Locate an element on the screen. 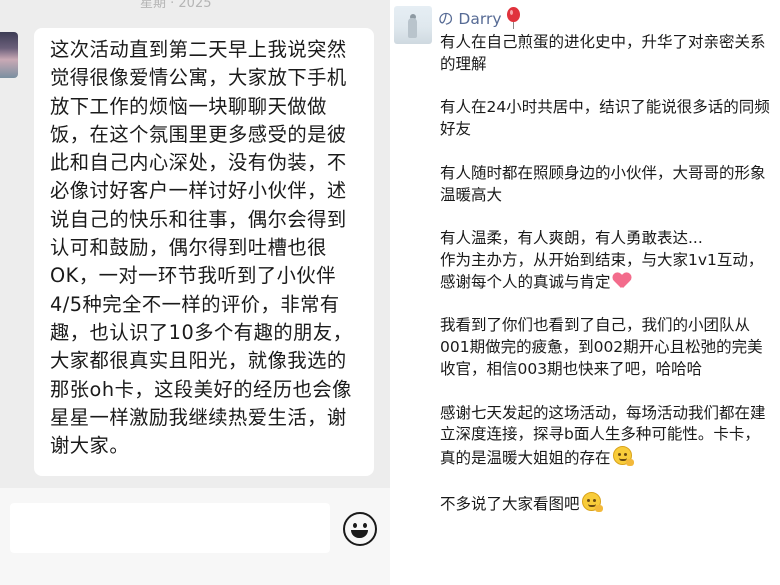  paragraph-text: 有人在24小时共居中，结识了能说很多话的同频好友 is located at coordinates (605, 118).